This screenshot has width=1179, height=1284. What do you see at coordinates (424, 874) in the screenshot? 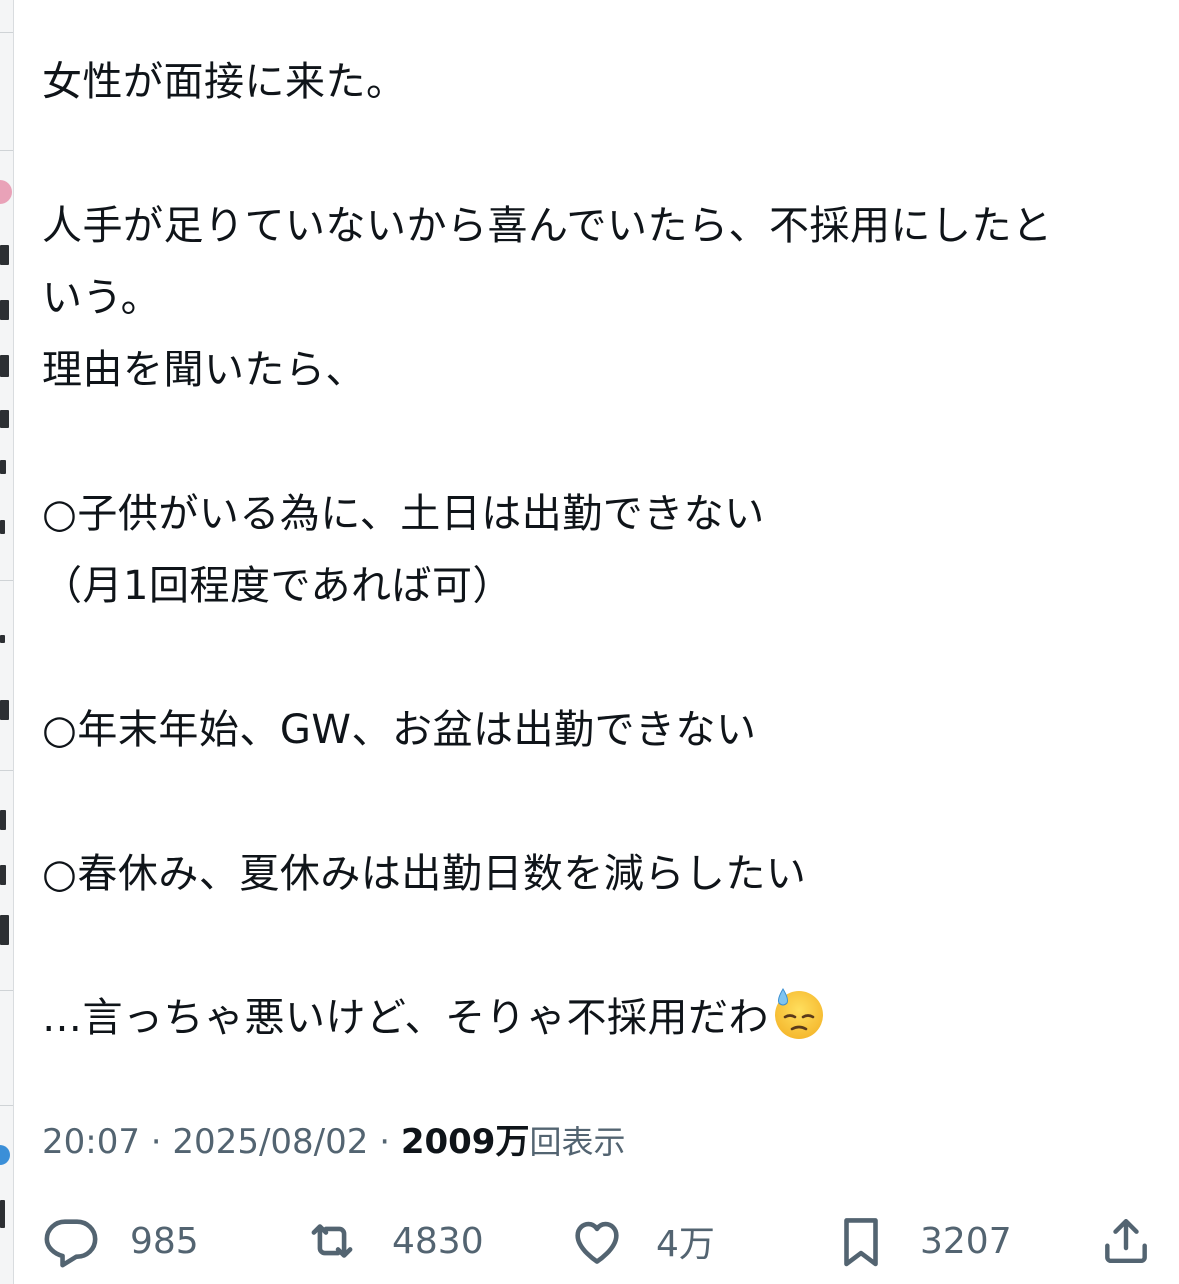
I see `tweet-line: ○春休み、夏休みは出勤日数を減らしたい` at bounding box center [424, 874].